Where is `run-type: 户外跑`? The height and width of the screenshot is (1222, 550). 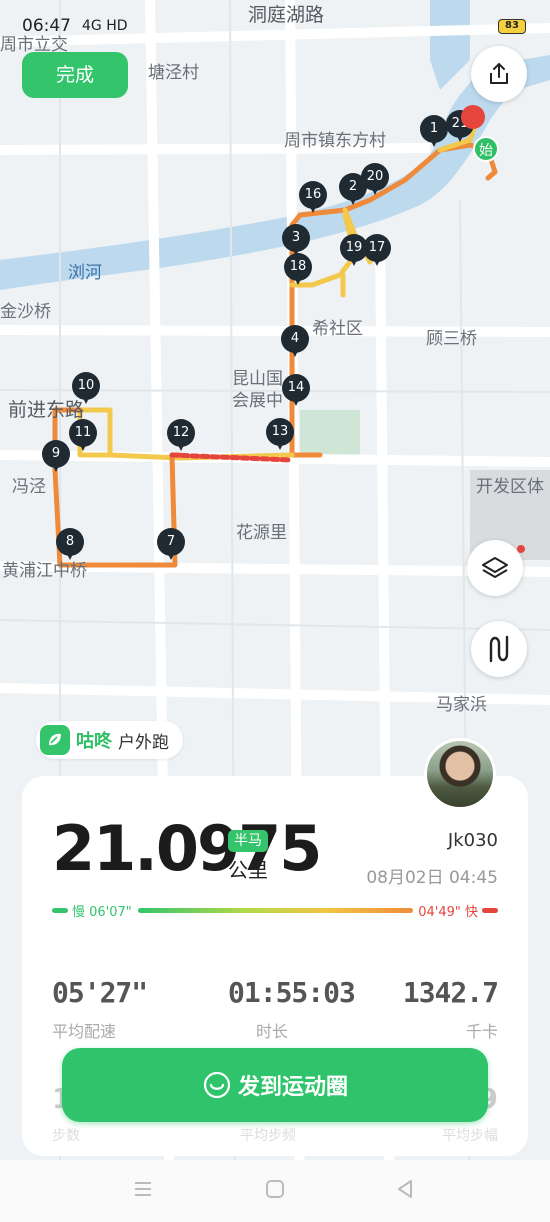 run-type: 户外跑 is located at coordinates (143, 742).